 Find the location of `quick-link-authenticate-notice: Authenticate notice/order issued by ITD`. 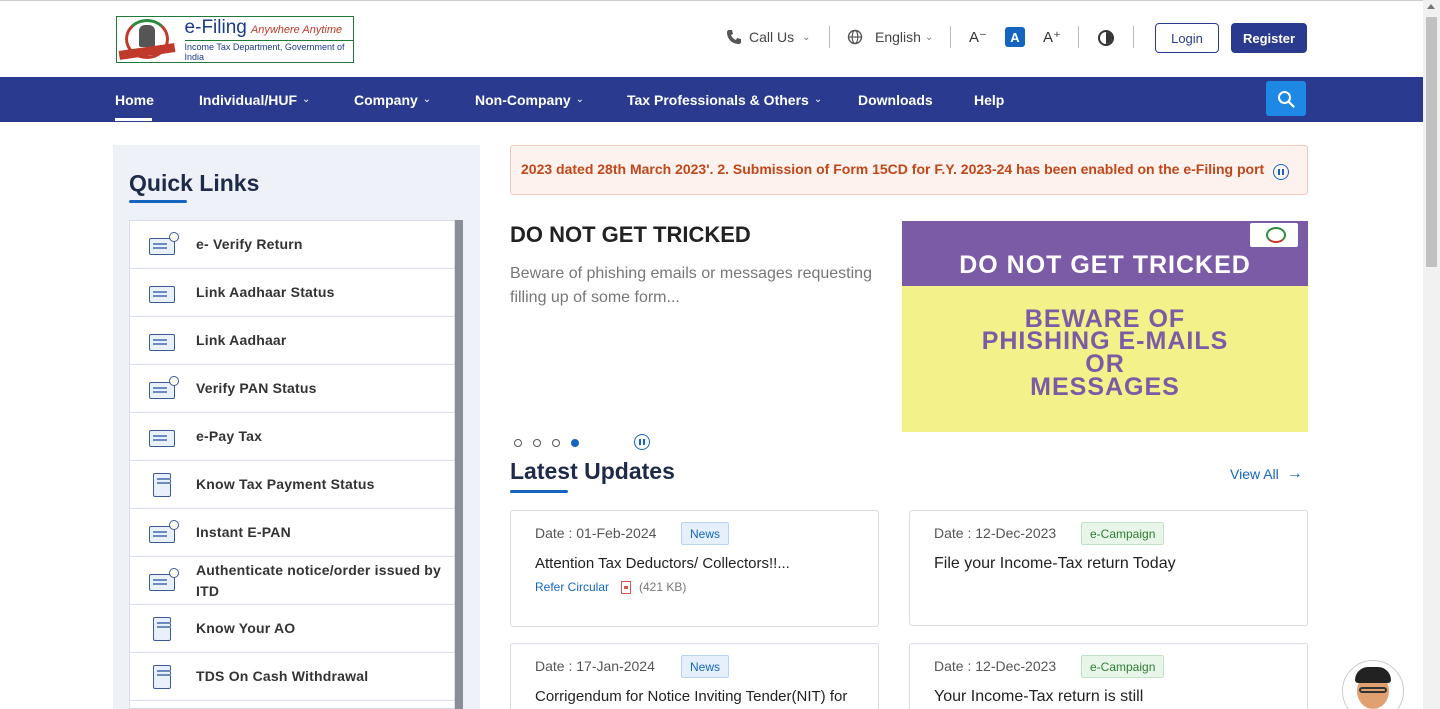

quick-link-authenticate-notice: Authenticate notice/order issued by ITD is located at coordinates (292, 581).